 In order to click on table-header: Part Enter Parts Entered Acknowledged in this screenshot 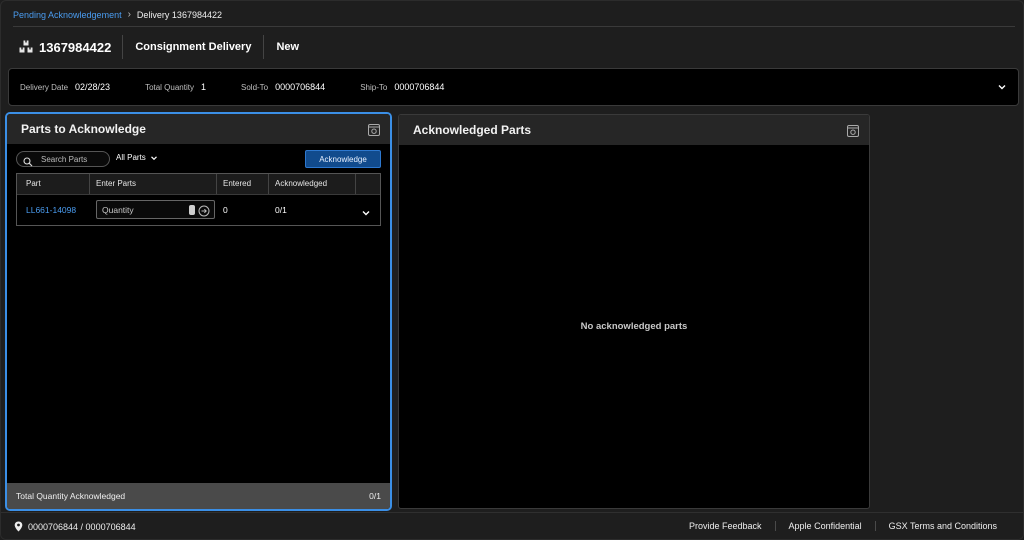, I will do `click(198, 184)`.